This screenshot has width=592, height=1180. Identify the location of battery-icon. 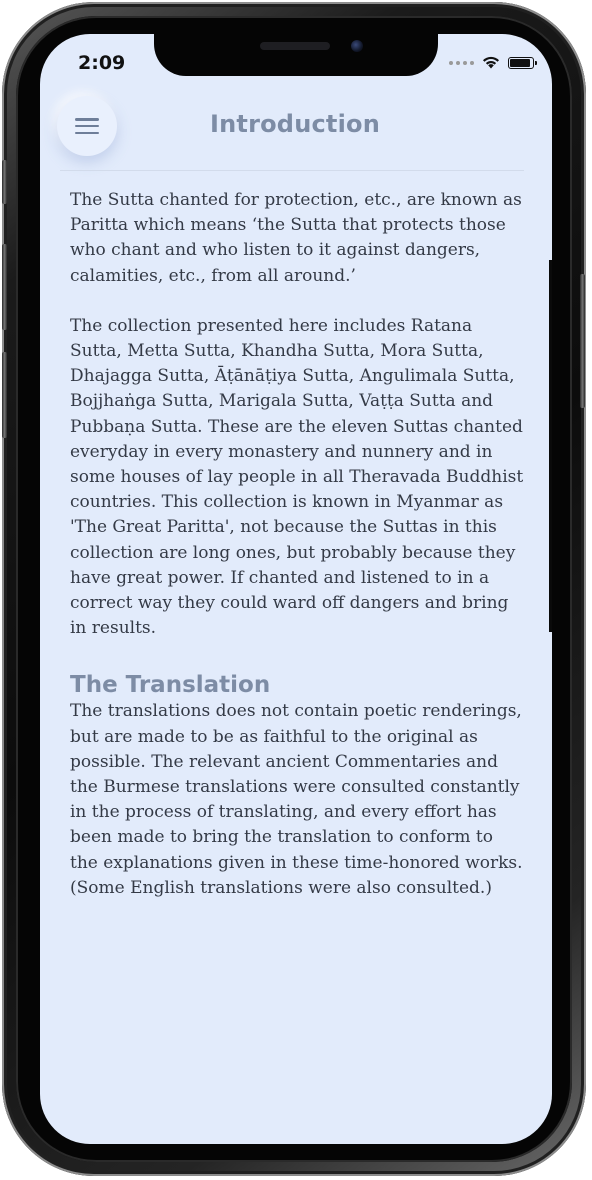
(522, 62).